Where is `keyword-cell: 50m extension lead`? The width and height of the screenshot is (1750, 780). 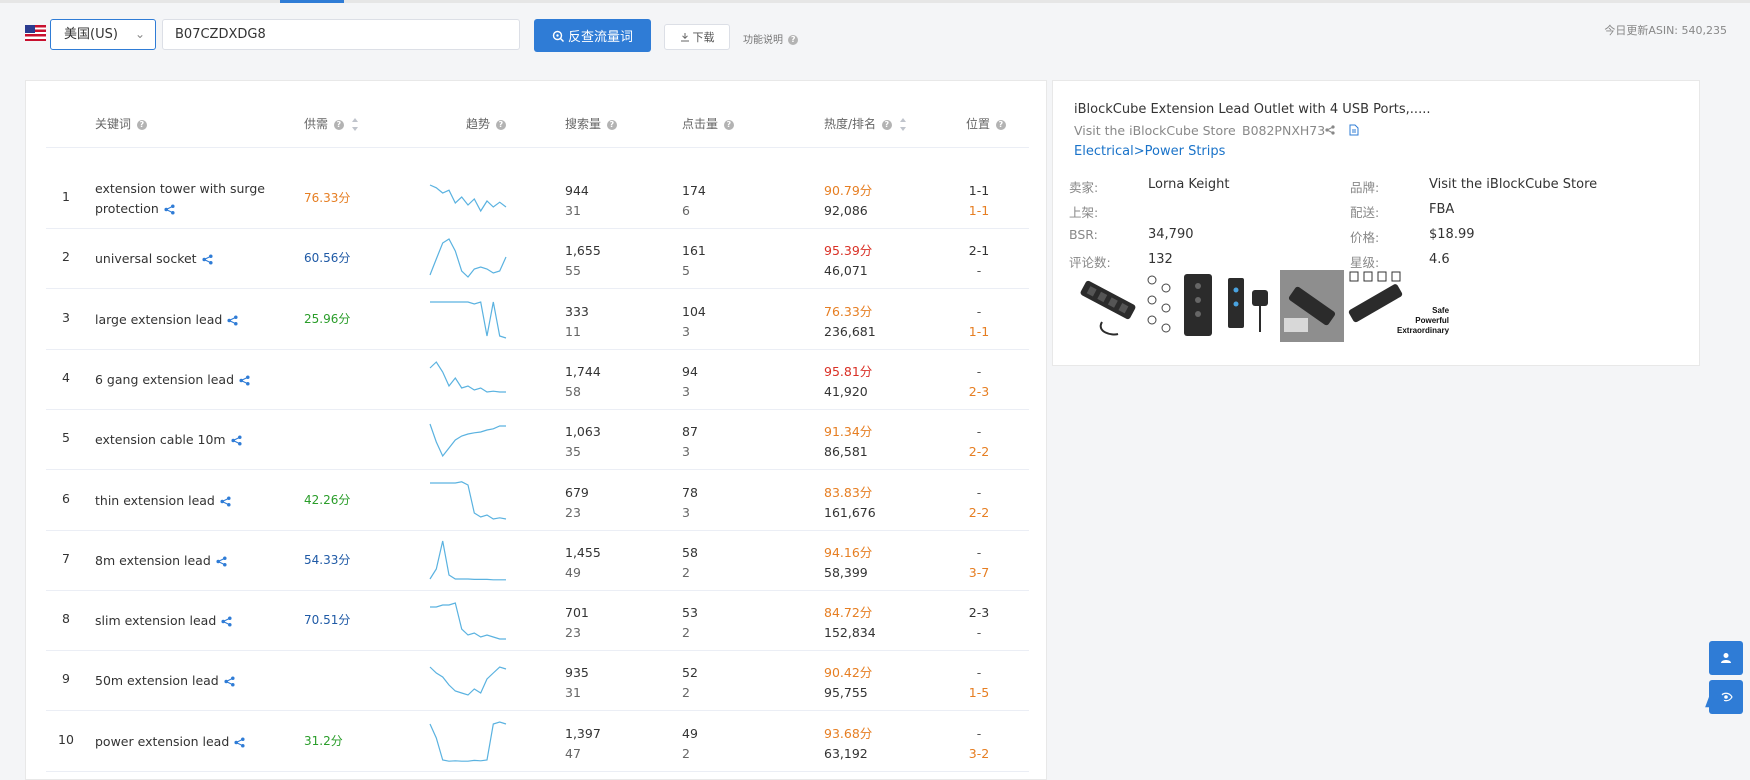 keyword-cell: 50m extension lead is located at coordinates (194, 681).